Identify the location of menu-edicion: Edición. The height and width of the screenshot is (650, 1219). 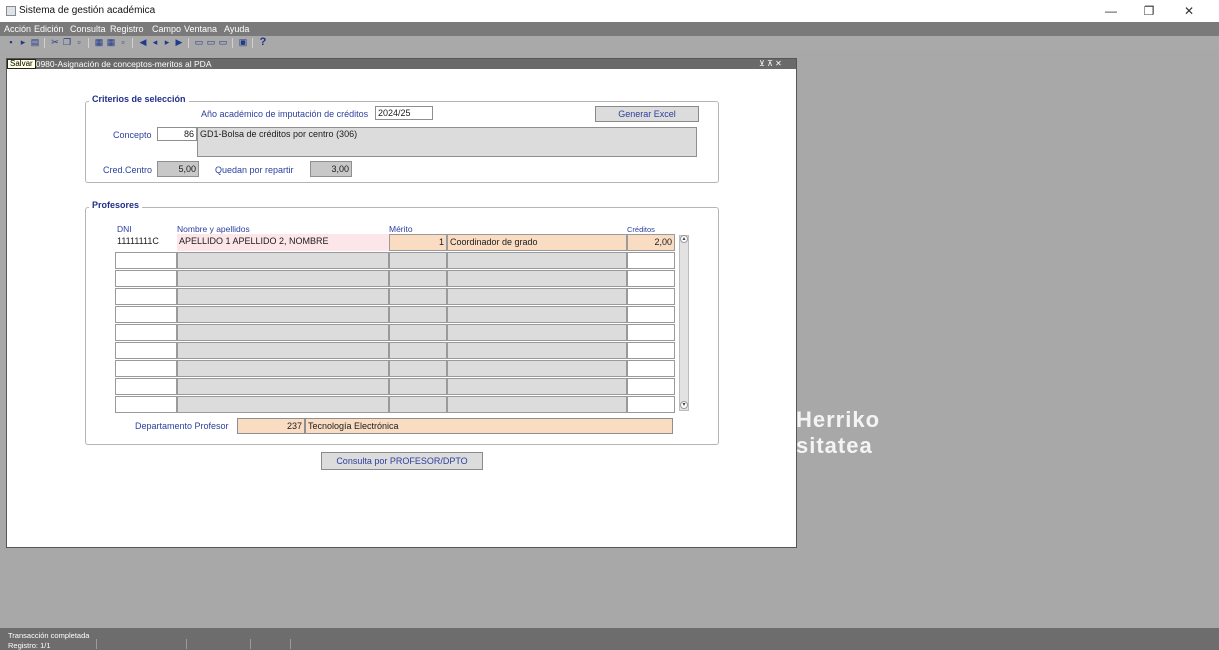
(49, 29).